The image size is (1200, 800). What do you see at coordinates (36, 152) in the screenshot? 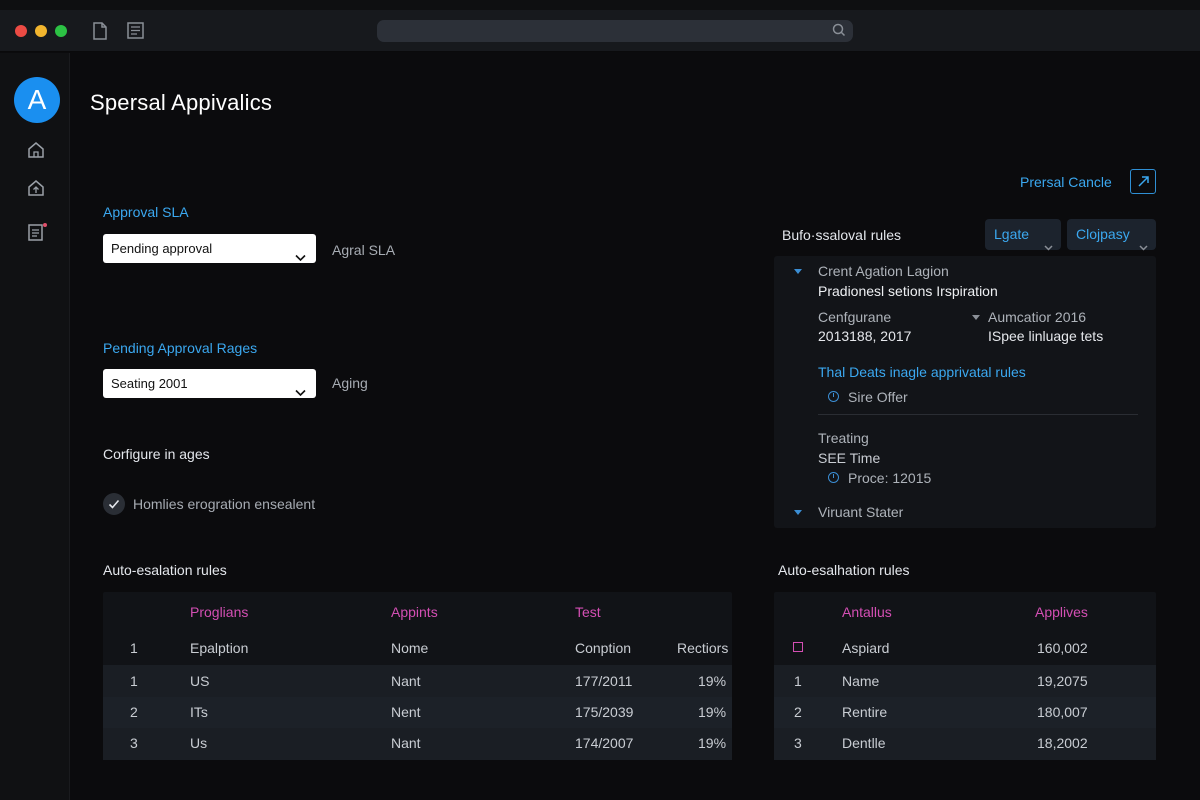
I see `home-icon` at bounding box center [36, 152].